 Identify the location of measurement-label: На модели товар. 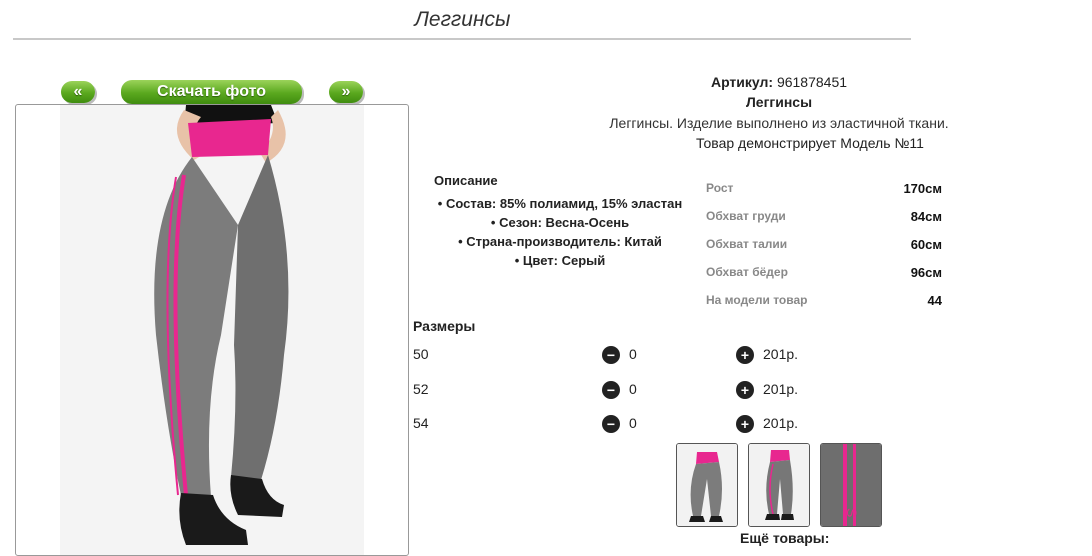
(757, 300).